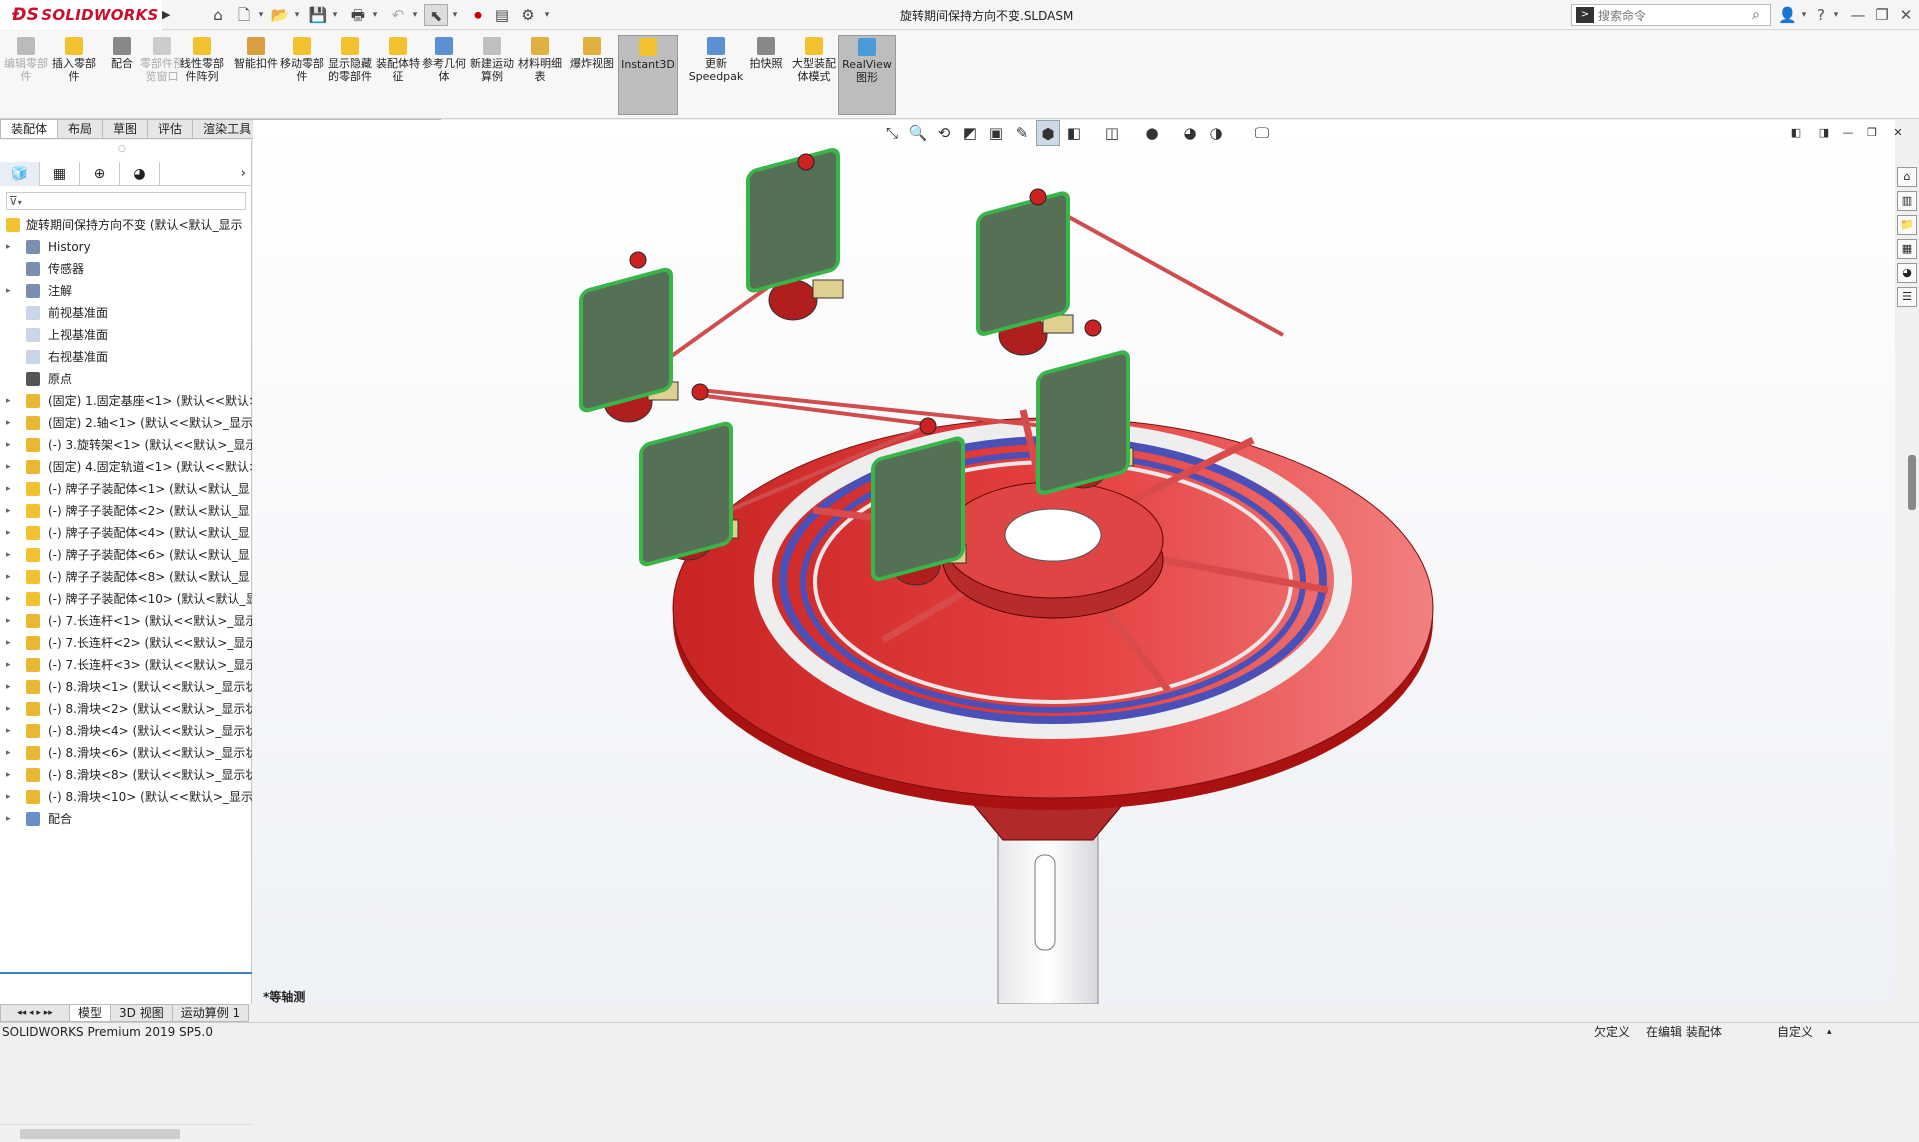 This screenshot has height=1142, width=1919. Describe the element at coordinates (126, 129) in the screenshot. I see `tab-2: 草图` at that location.